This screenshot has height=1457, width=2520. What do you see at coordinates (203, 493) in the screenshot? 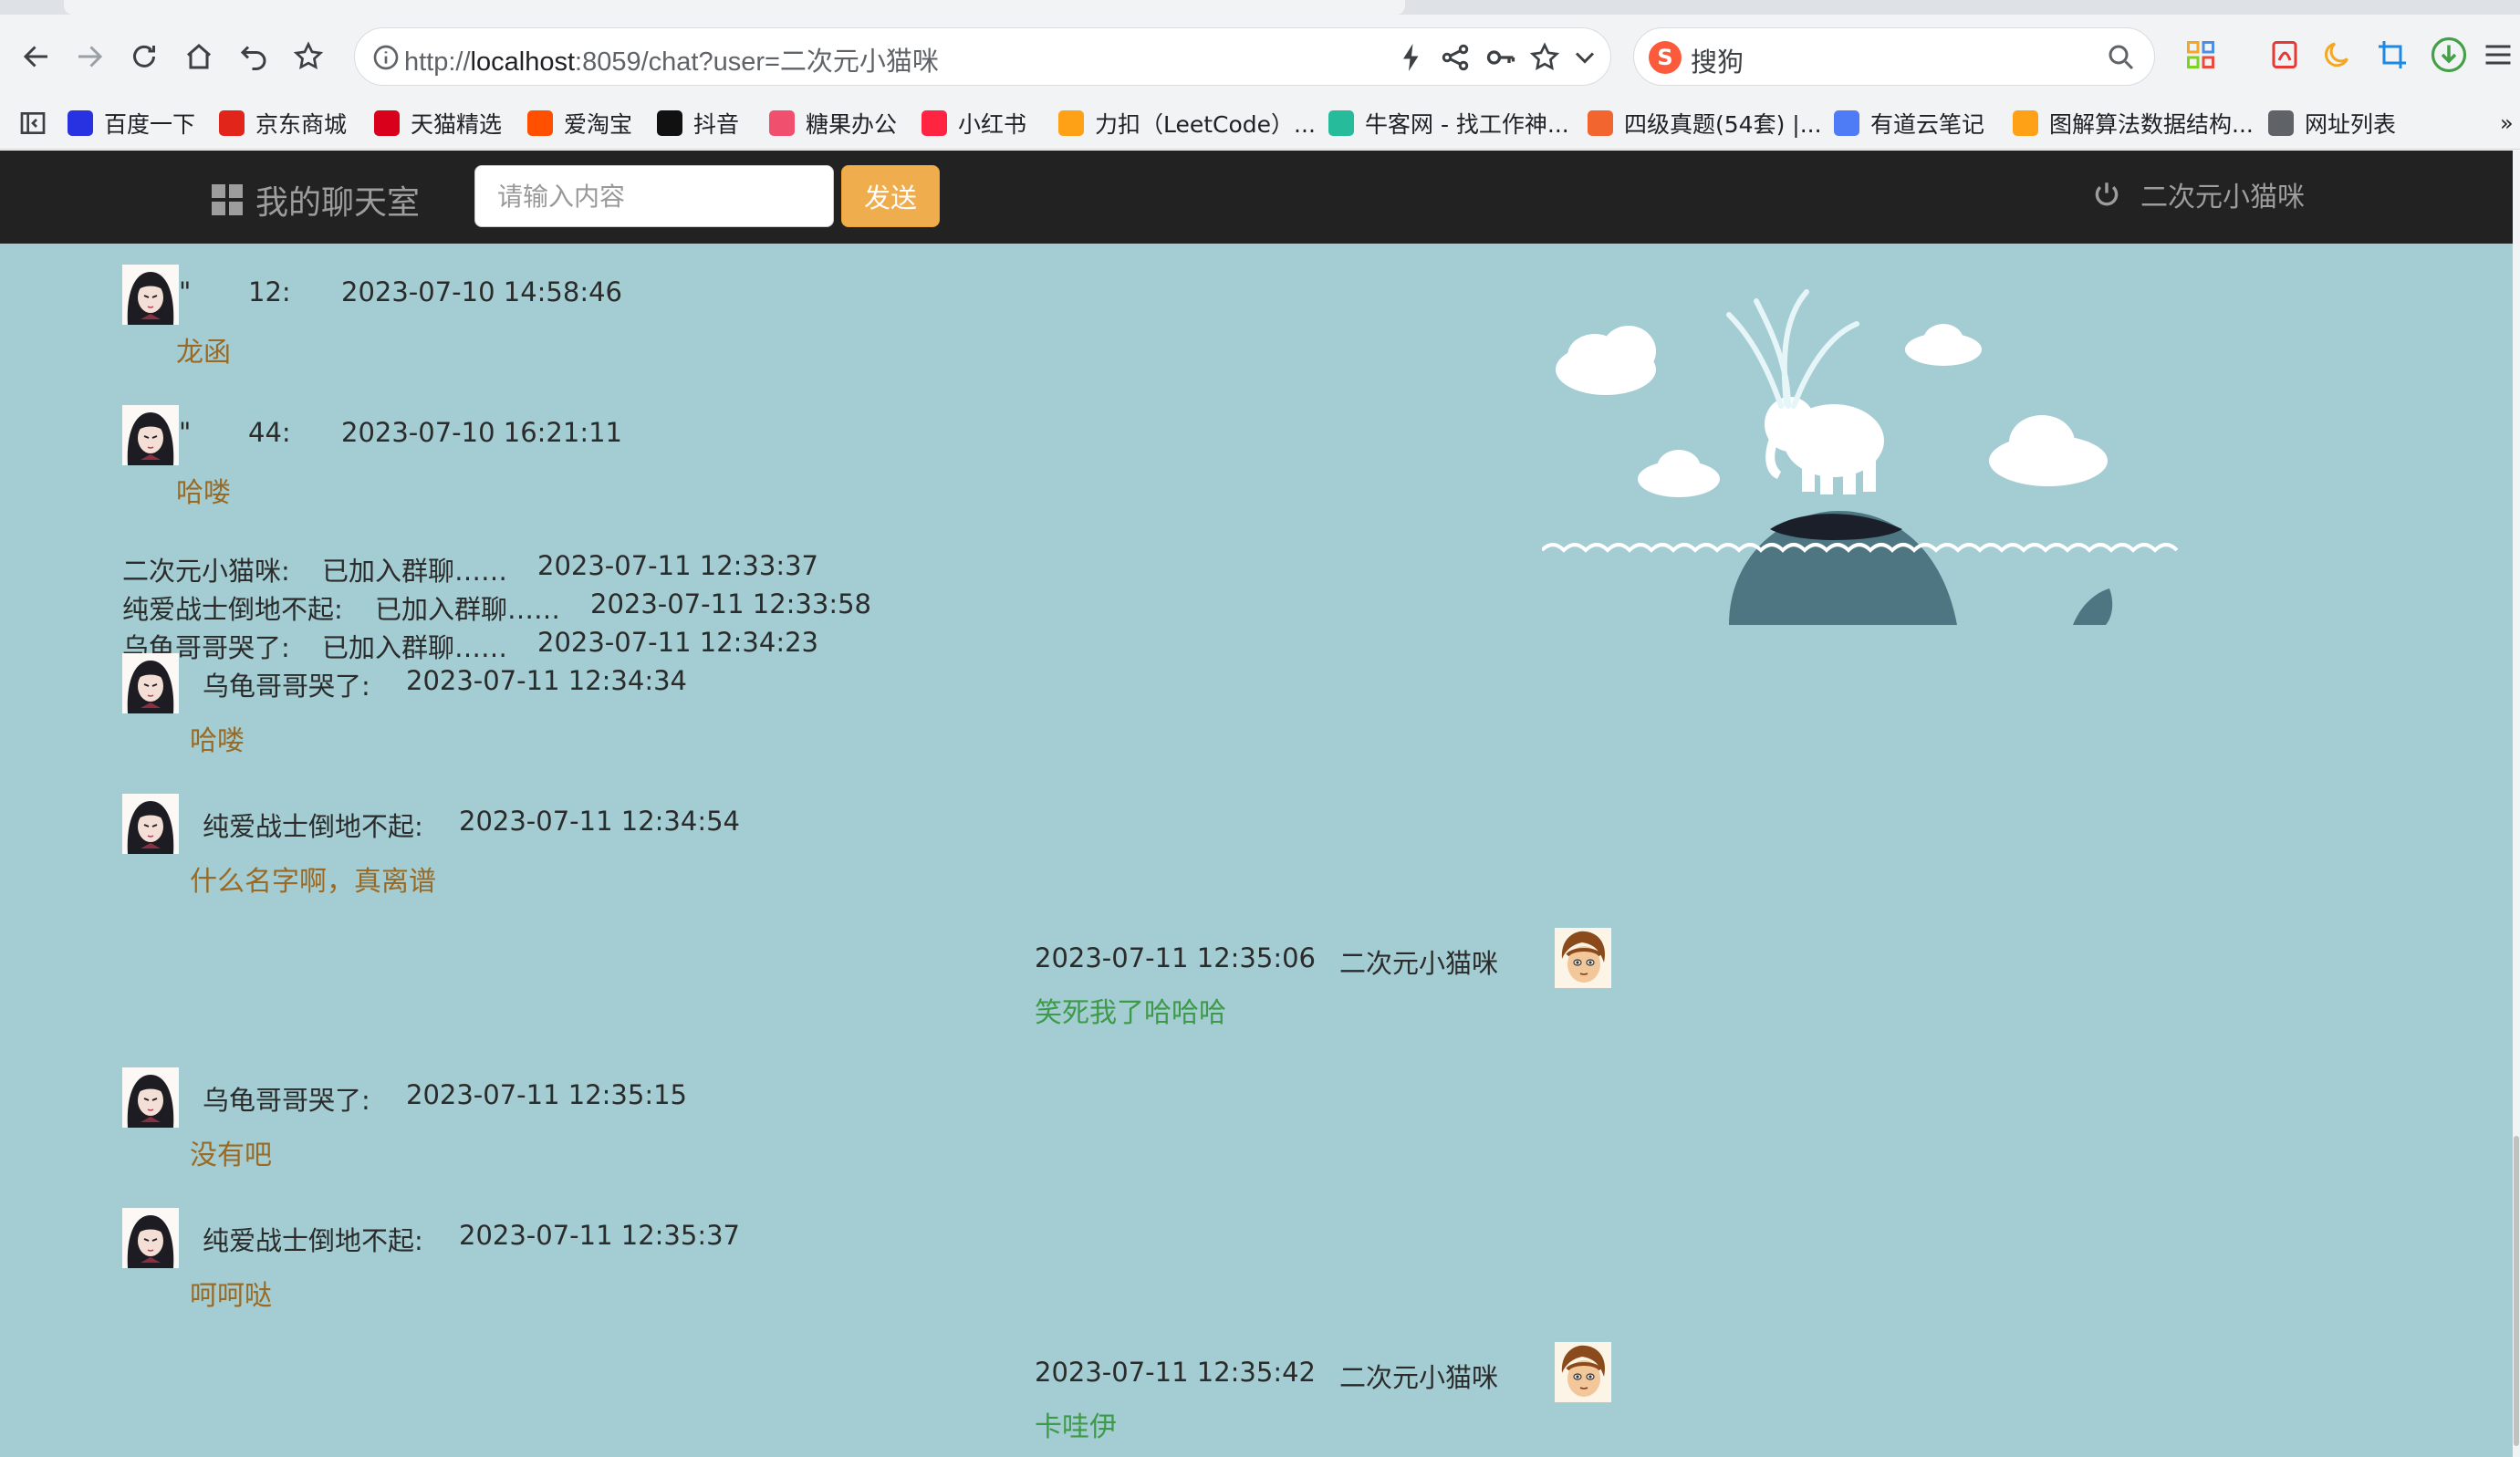
I see `message-text: 哈喽` at bounding box center [203, 493].